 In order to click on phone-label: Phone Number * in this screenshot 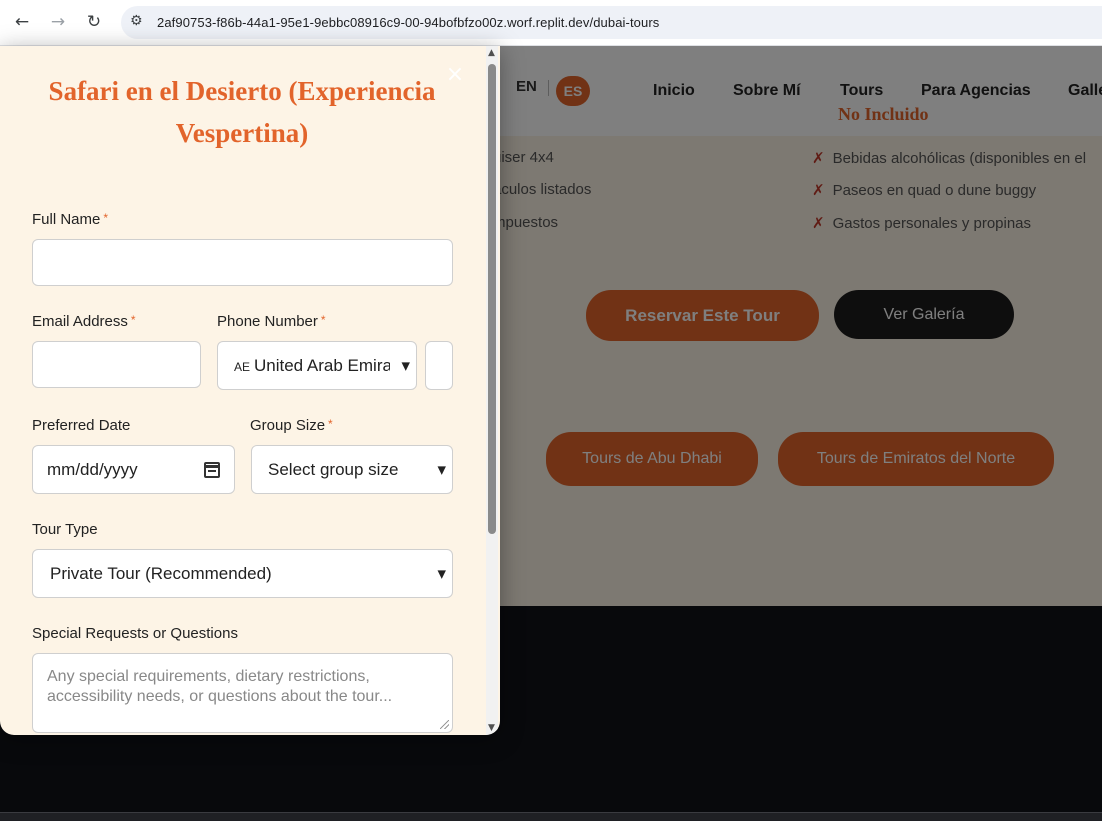, I will do `click(271, 321)`.